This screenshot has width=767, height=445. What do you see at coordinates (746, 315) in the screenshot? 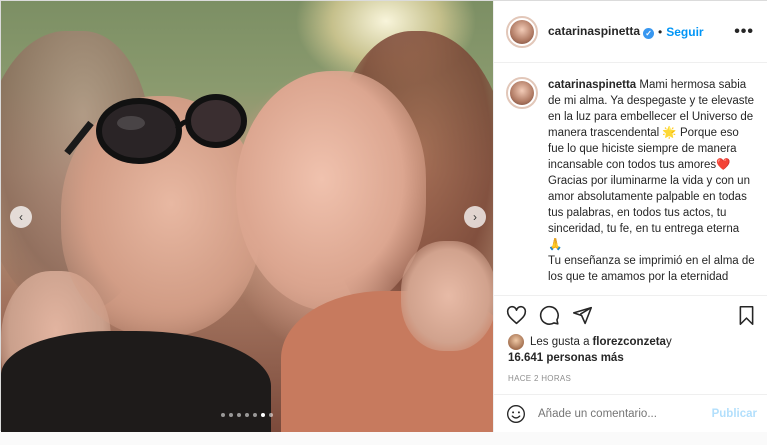
I see `bookmark-icon` at bounding box center [746, 315].